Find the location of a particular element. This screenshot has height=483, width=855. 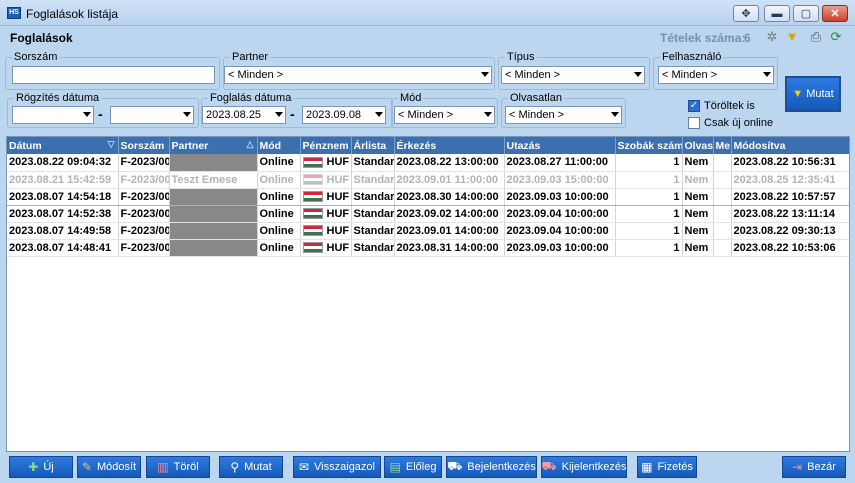

column-header-label: Partner is located at coordinates (190, 145).